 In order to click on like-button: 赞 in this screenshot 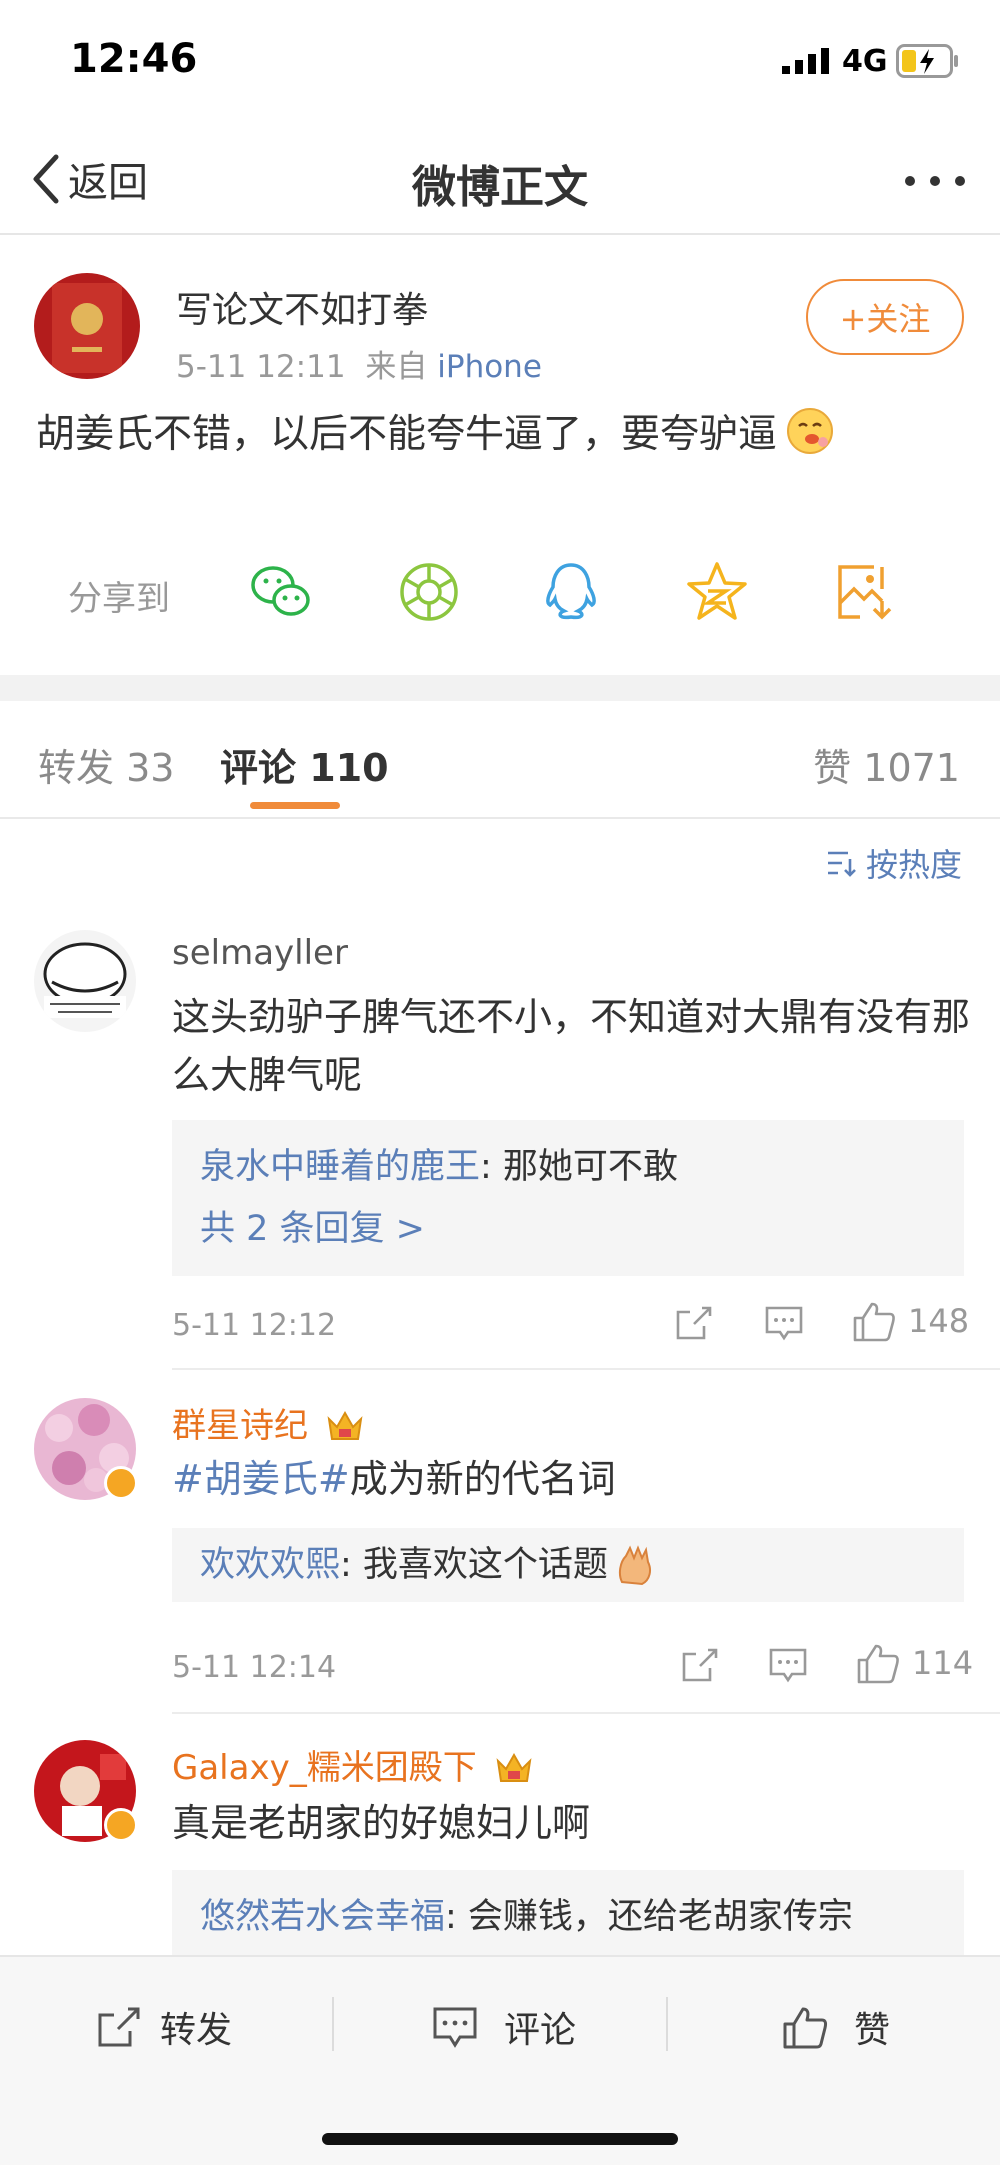, I will do `click(836, 2027)`.